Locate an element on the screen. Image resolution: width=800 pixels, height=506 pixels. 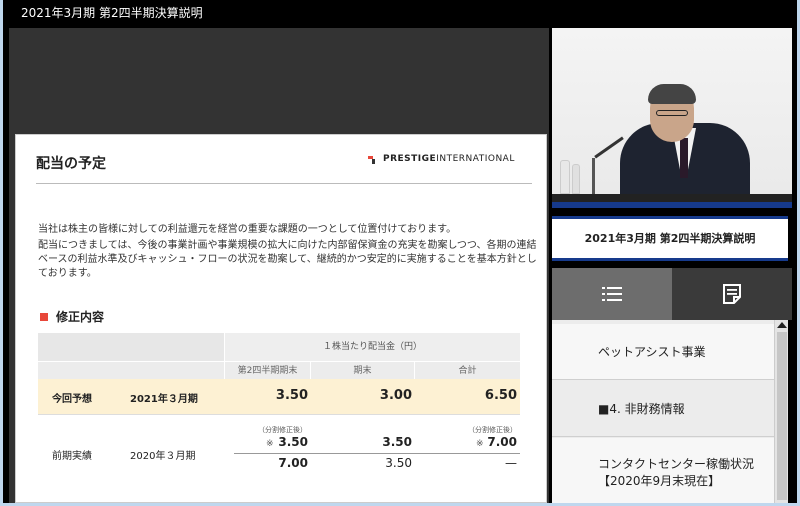
section-heading: 修正内容 is located at coordinates (72, 316).